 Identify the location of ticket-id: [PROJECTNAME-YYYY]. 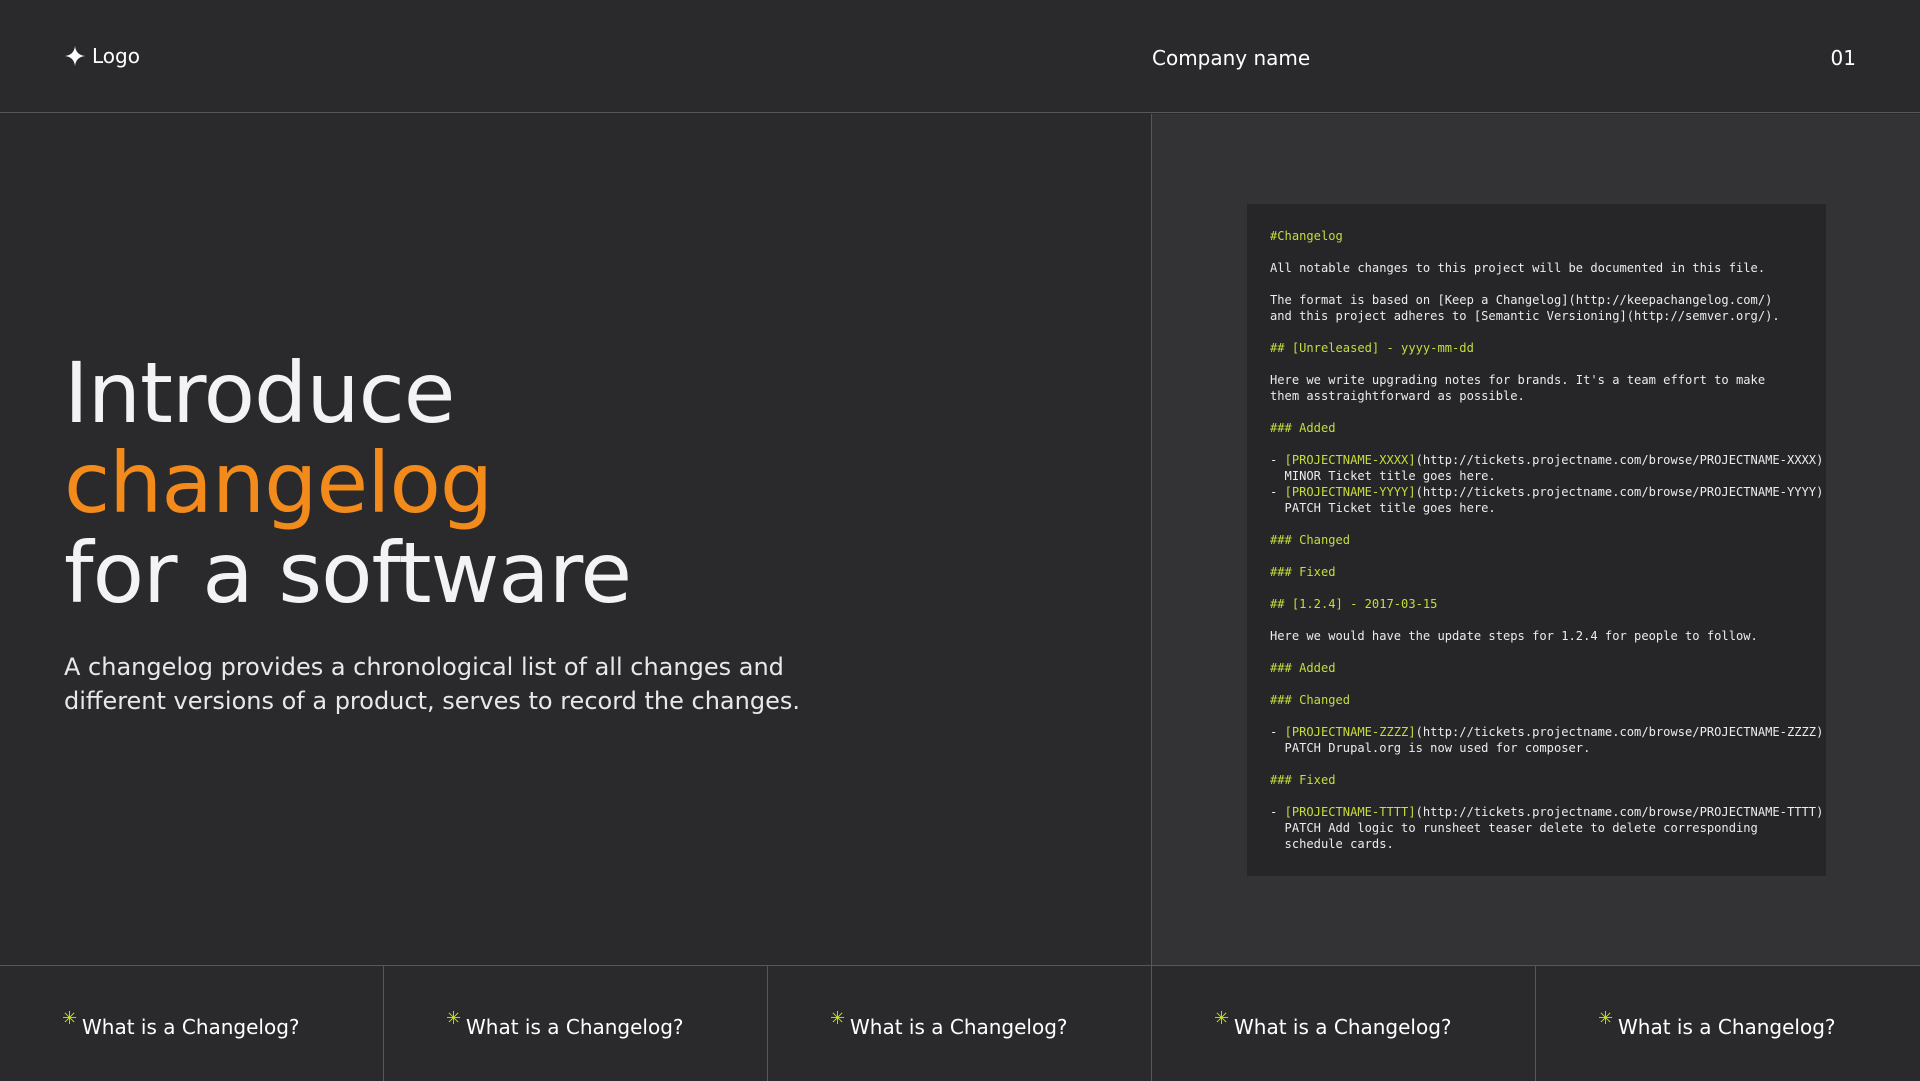
(1350, 492).